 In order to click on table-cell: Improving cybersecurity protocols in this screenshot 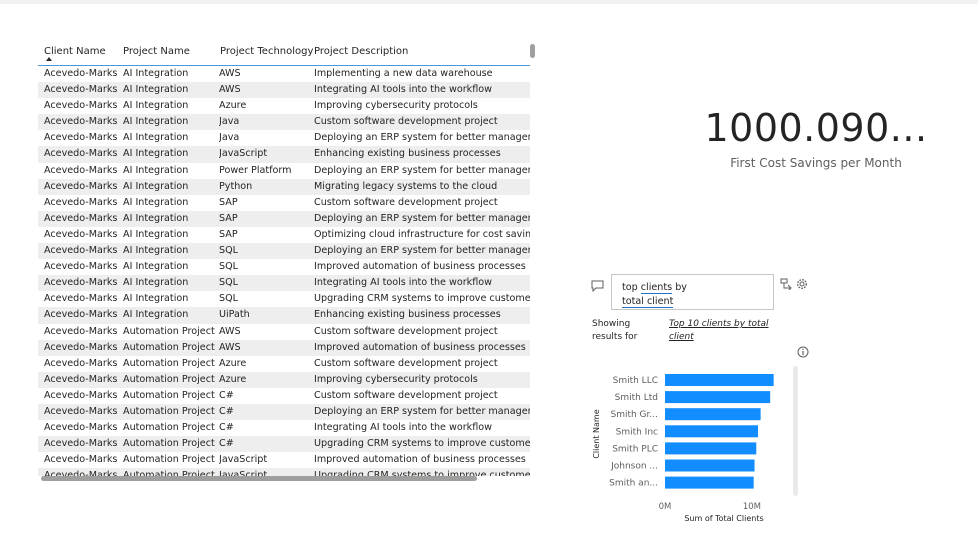, I will do `click(396, 379)`.